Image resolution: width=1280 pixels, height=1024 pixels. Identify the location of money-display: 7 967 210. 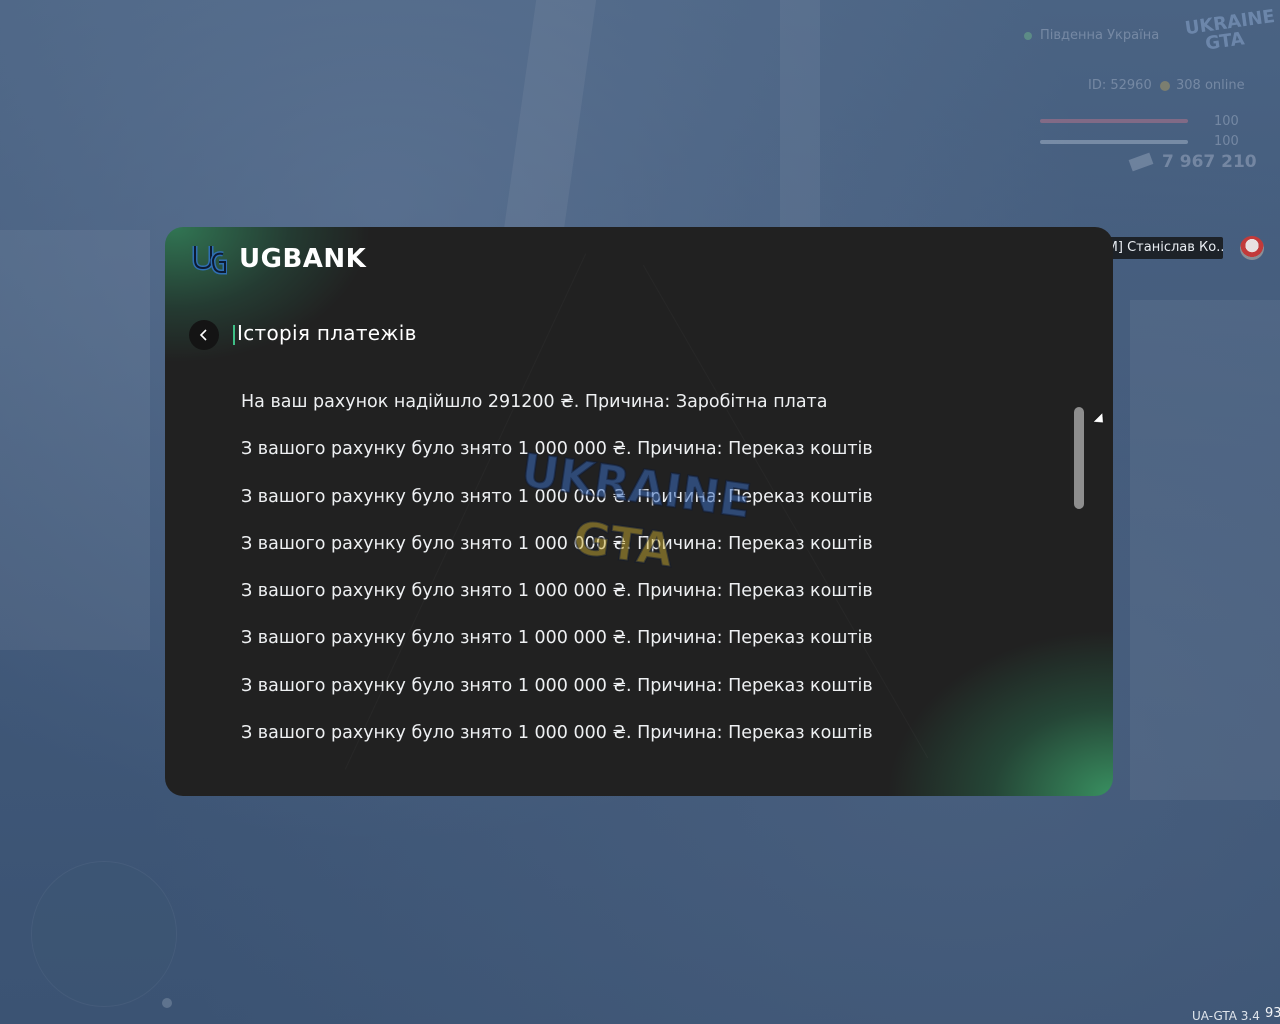
(1192, 162).